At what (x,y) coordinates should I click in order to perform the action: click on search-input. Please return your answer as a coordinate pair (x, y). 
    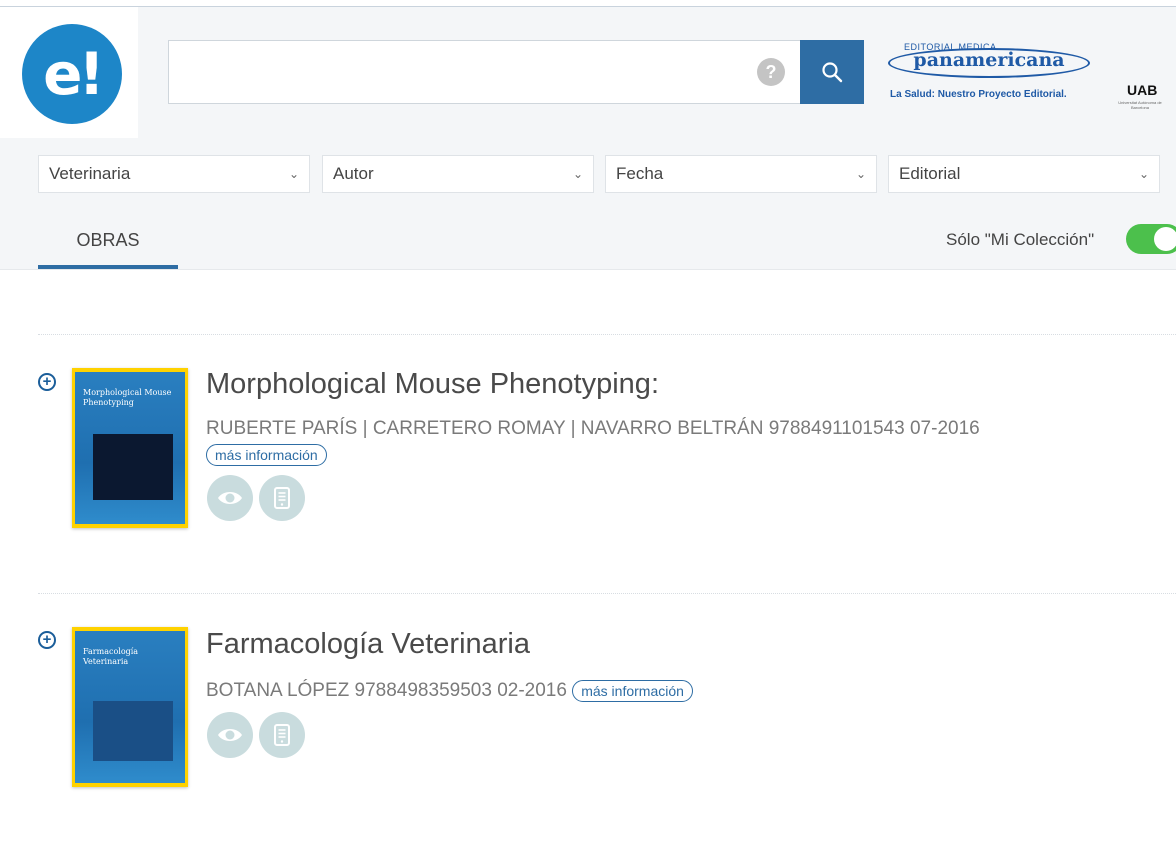
    Looking at the image, I should click on (484, 72).